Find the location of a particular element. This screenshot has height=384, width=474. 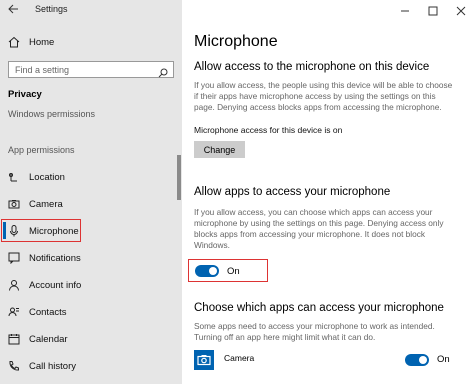

search-input: Find a setting is located at coordinates (91, 69).